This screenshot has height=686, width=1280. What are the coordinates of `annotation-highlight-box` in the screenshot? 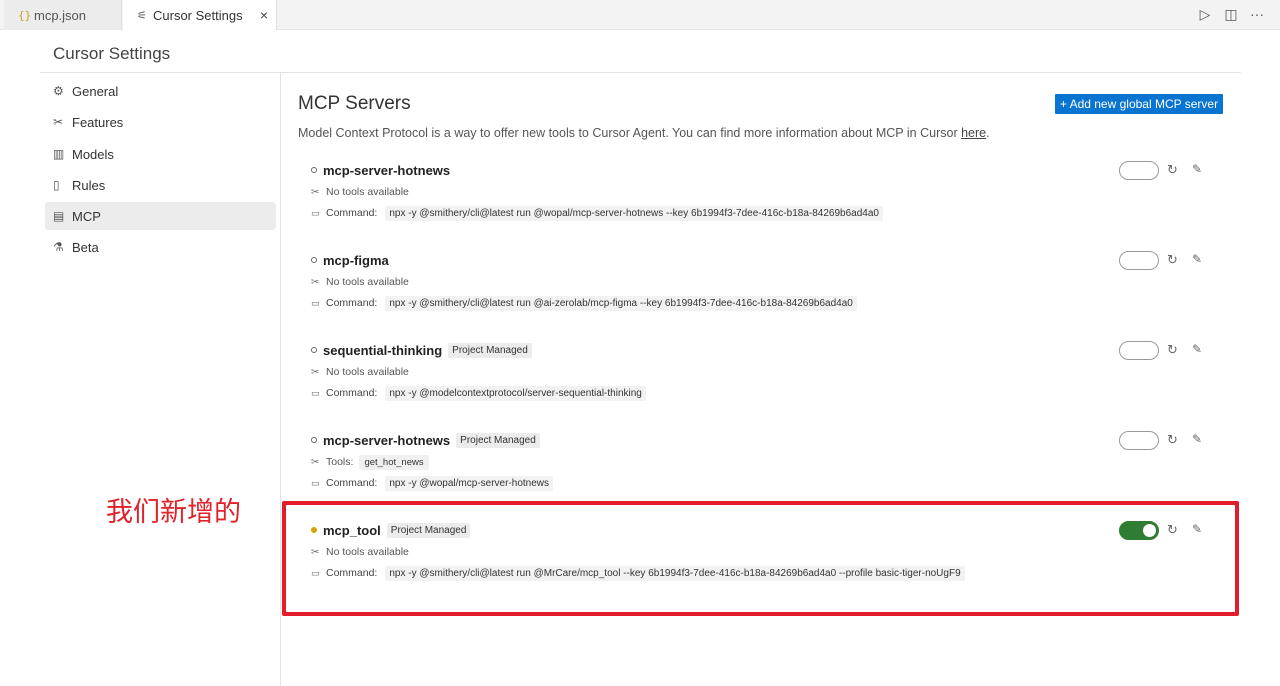 It's located at (760, 558).